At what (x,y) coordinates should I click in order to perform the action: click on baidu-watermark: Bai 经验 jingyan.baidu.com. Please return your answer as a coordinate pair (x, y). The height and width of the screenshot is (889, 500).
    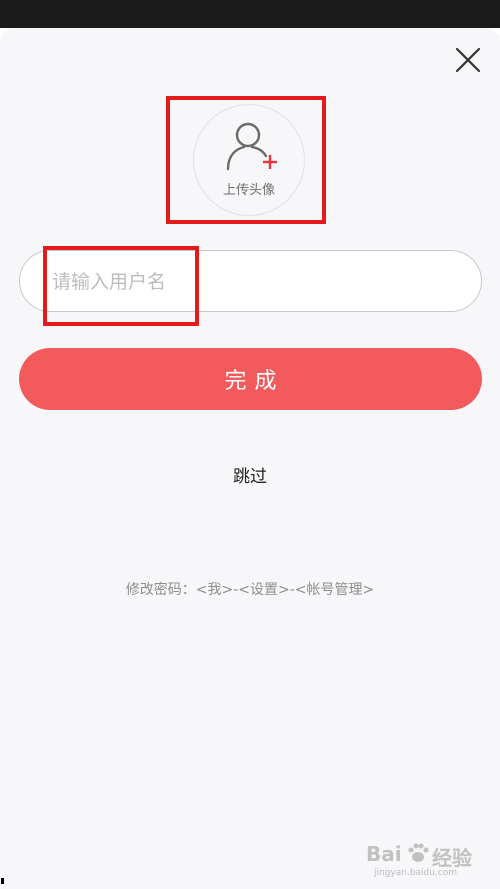
    Looking at the image, I should click on (425, 860).